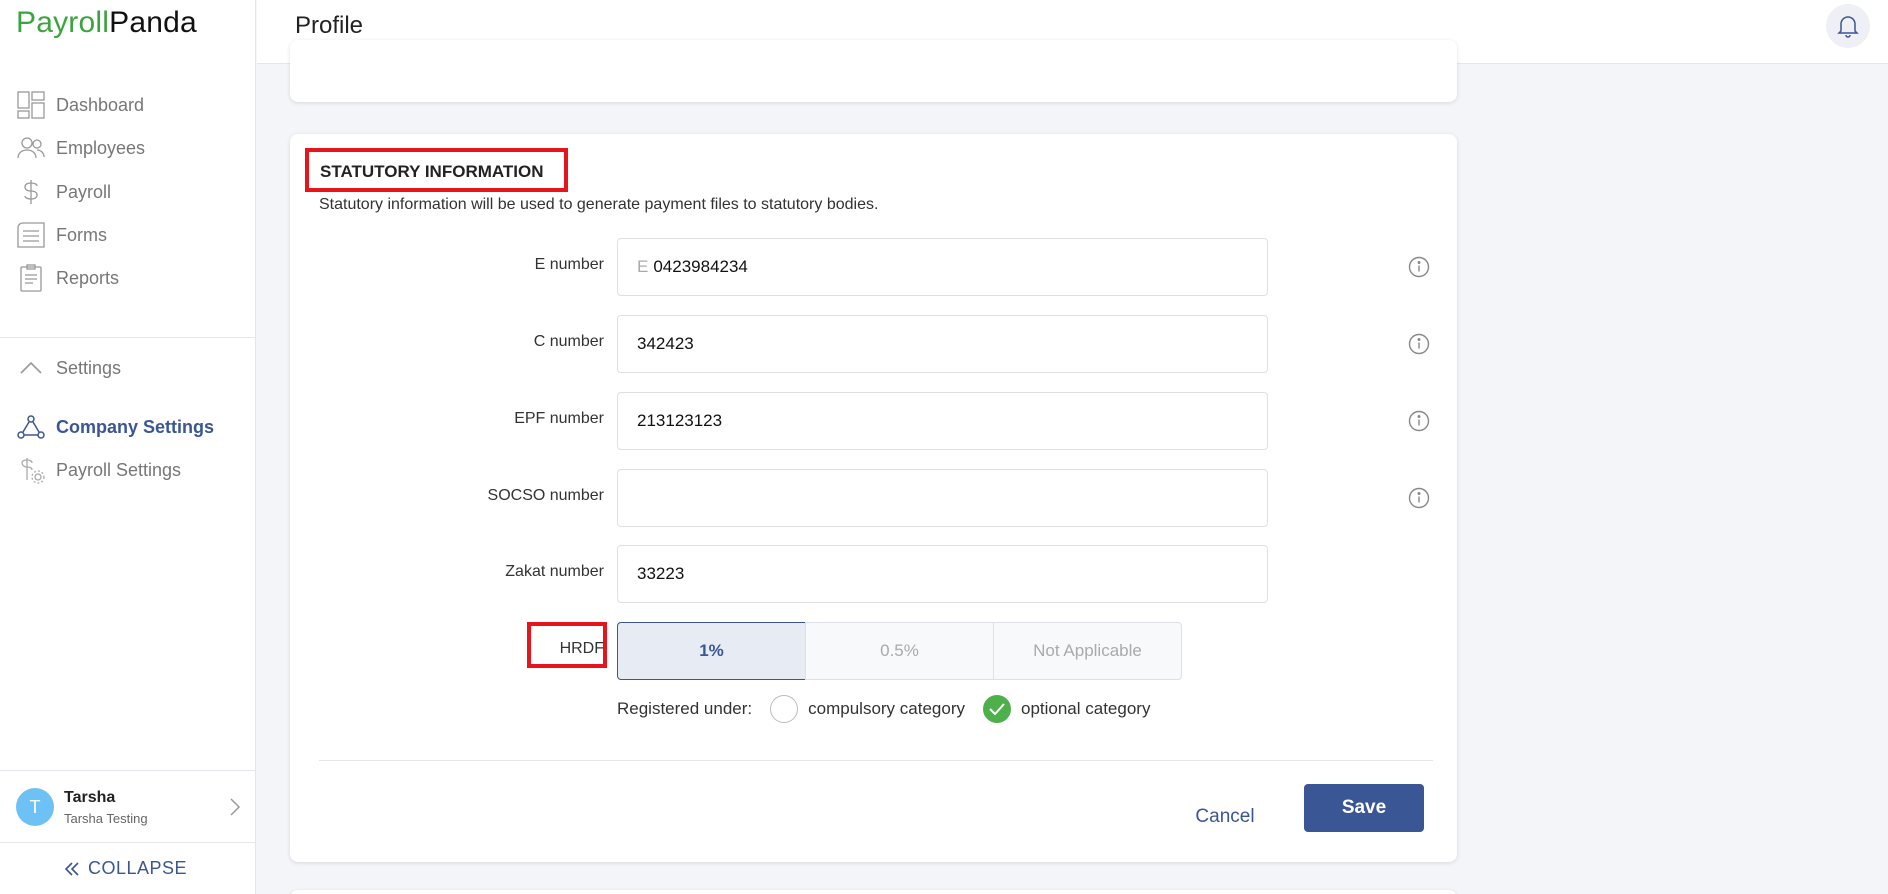 The height and width of the screenshot is (894, 1888). I want to click on notifications-button, so click(1848, 26).